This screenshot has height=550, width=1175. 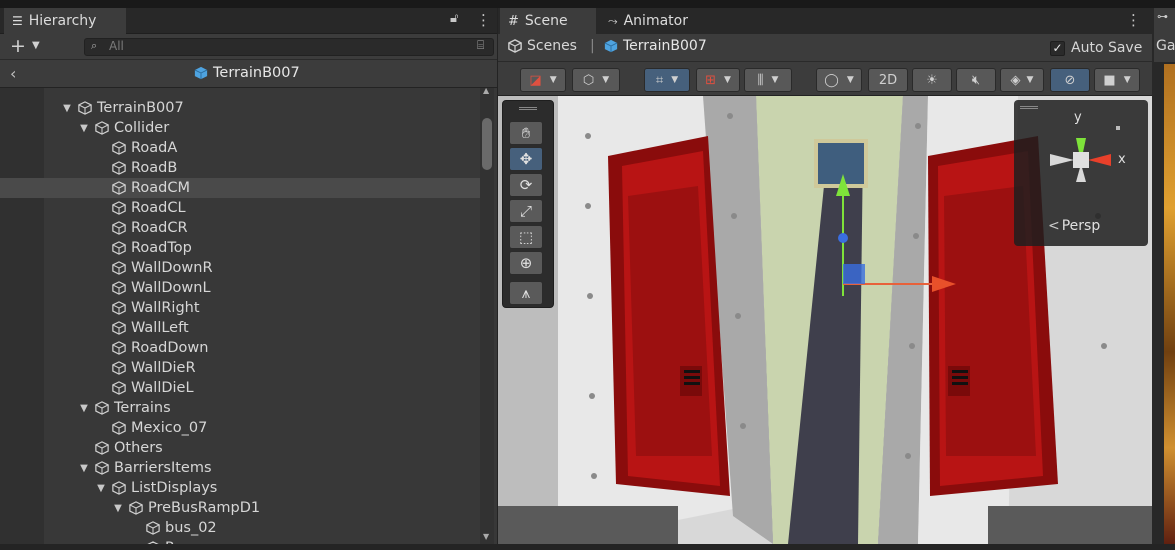 What do you see at coordinates (240, 348) in the screenshot?
I see `tree-row: RoadDown` at bounding box center [240, 348].